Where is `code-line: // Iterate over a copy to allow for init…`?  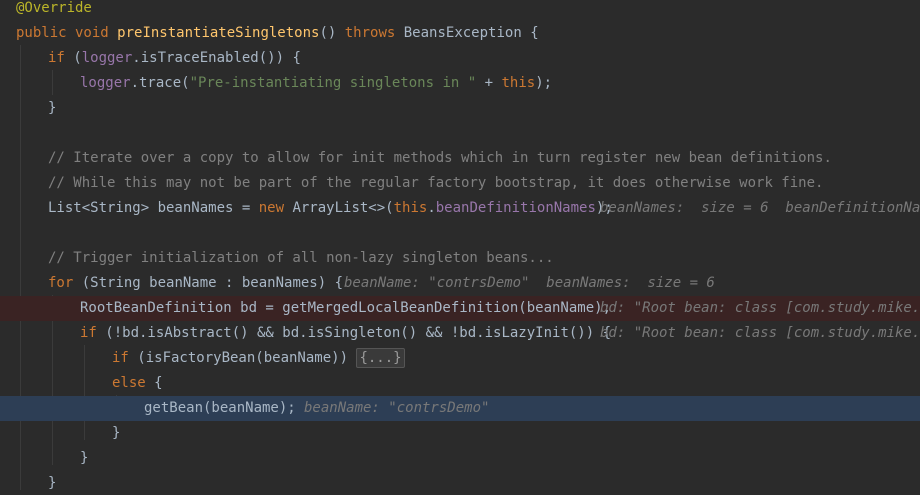 code-line: // Iterate over a copy to allow for init… is located at coordinates (460, 158).